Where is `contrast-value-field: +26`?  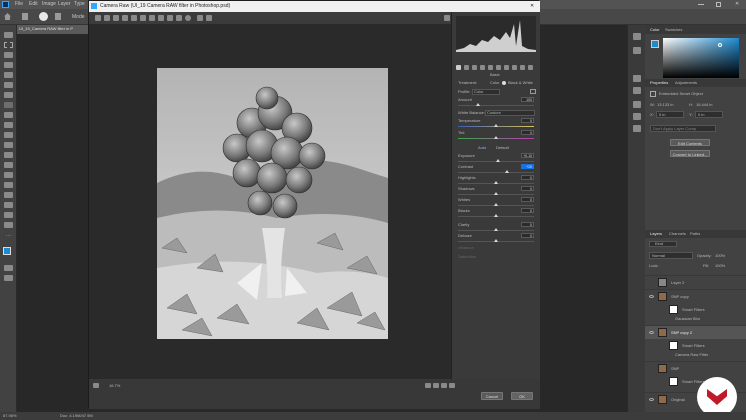 contrast-value-field: +26 is located at coordinates (527, 166).